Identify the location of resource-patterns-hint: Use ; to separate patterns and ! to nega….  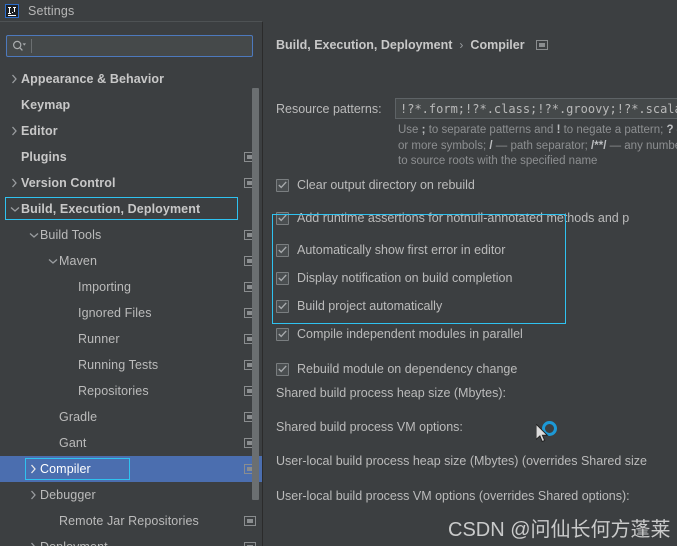
(537, 146).